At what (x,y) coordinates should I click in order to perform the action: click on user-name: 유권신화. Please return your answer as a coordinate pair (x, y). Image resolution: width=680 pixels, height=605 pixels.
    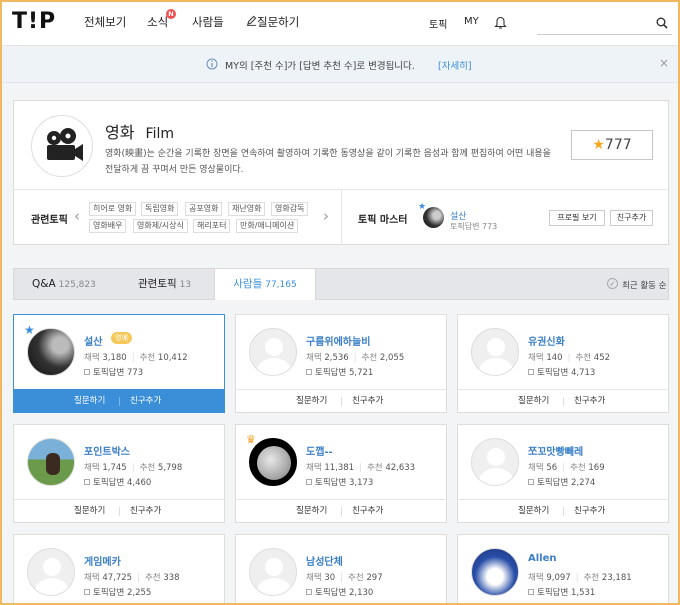
    Looking at the image, I should click on (546, 340).